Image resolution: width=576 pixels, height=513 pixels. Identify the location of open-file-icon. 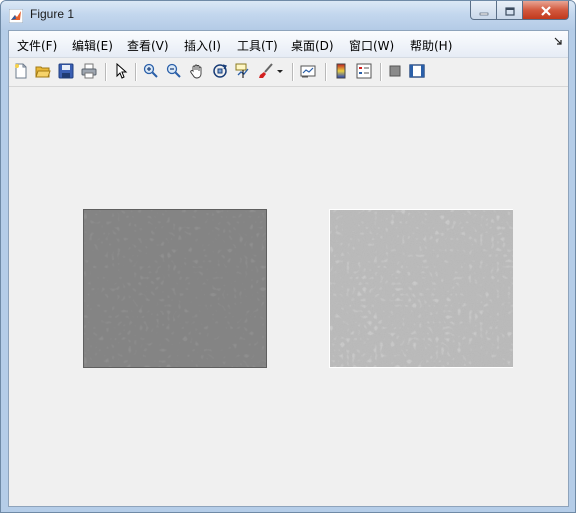
(43, 71).